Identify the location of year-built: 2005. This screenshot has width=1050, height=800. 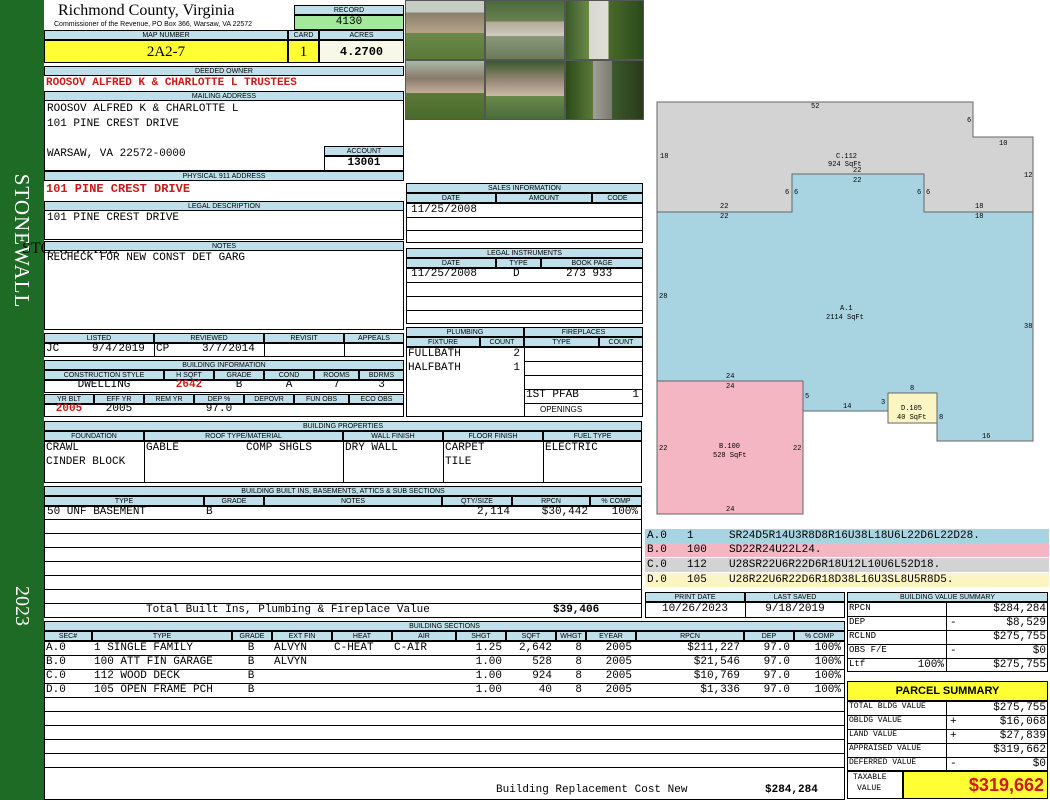
(69, 409).